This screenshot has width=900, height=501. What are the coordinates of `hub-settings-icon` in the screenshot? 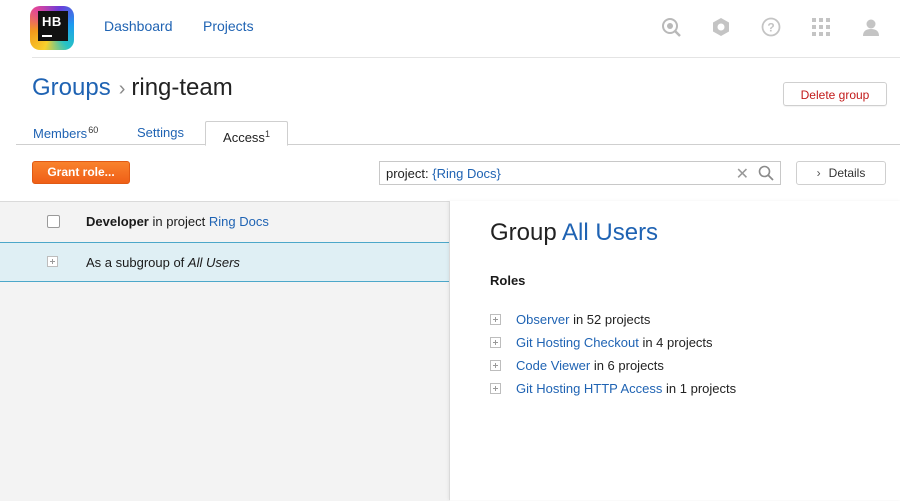 It's located at (721, 27).